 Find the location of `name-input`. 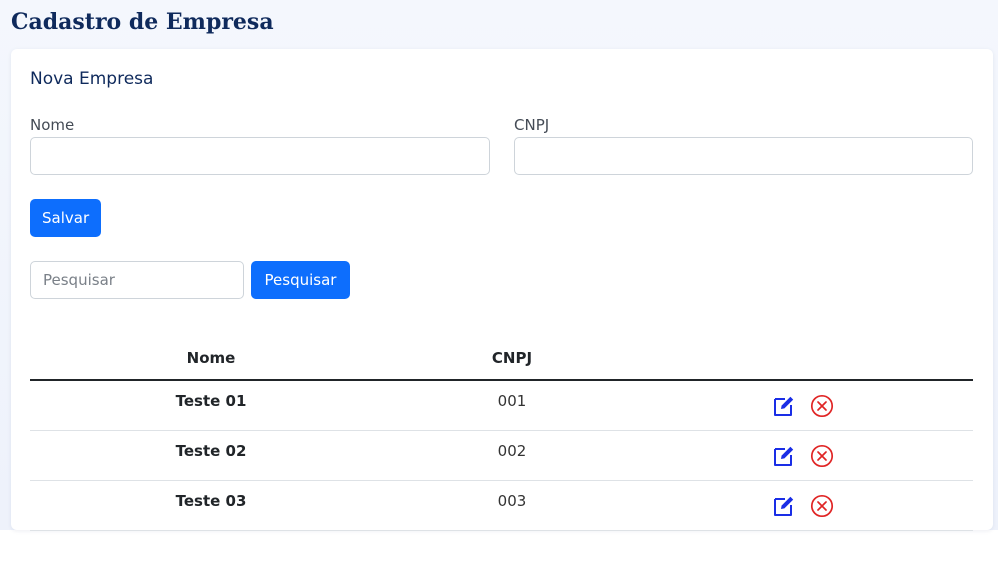

name-input is located at coordinates (260, 156).